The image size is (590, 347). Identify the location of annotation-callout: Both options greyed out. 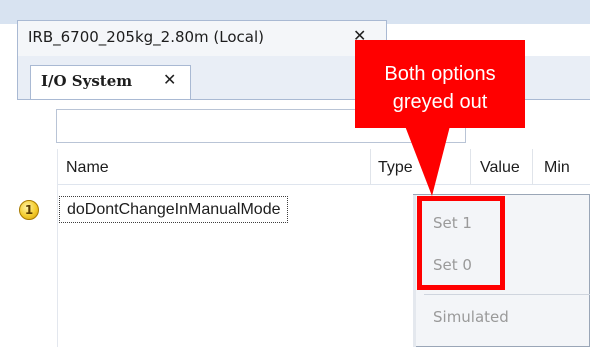
(440, 84).